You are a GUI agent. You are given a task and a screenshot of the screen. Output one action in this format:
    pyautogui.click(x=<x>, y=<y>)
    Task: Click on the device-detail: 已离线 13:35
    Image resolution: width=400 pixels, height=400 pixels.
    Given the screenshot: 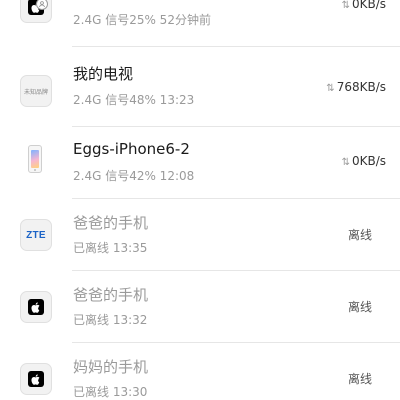 What is the action you would take?
    pyautogui.click(x=110, y=248)
    